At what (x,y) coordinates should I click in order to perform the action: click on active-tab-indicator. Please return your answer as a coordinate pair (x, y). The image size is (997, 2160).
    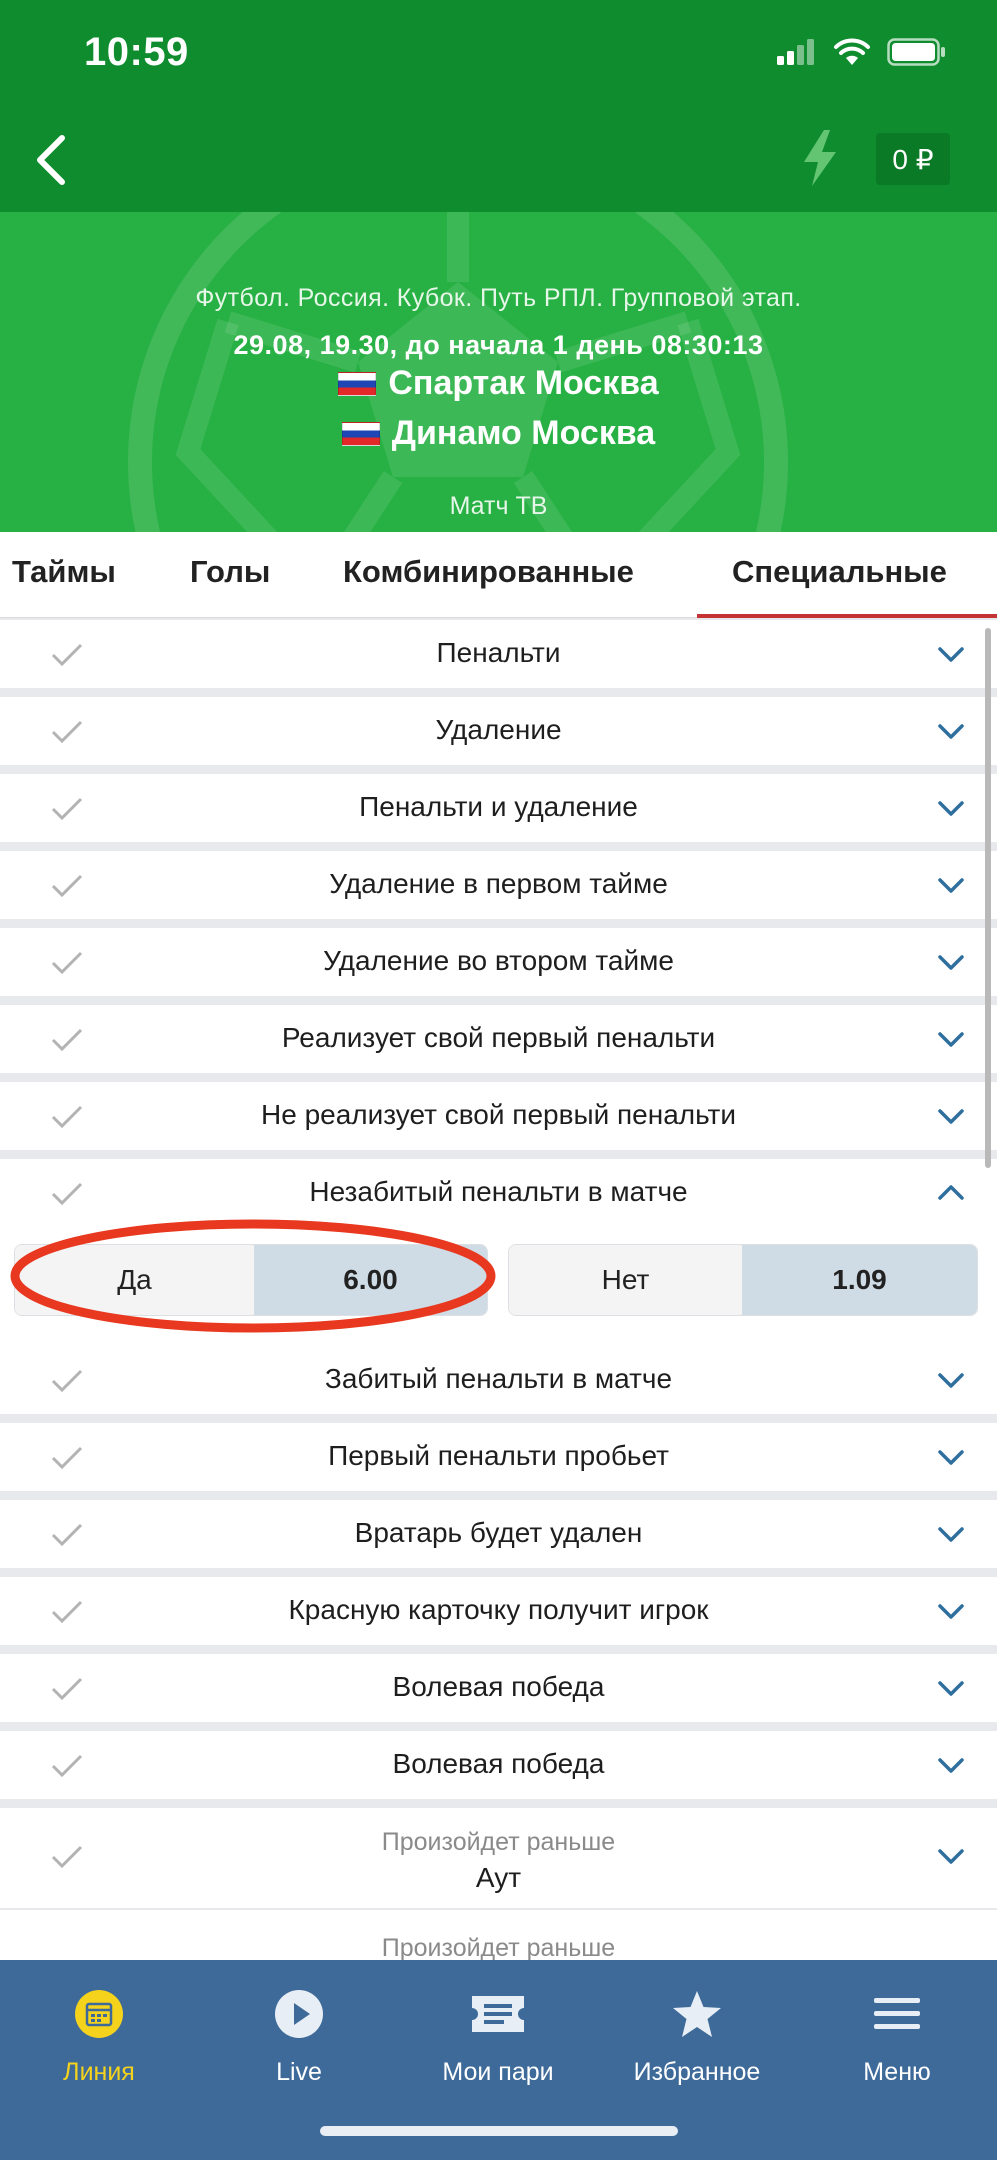
    Looking at the image, I should click on (847, 616).